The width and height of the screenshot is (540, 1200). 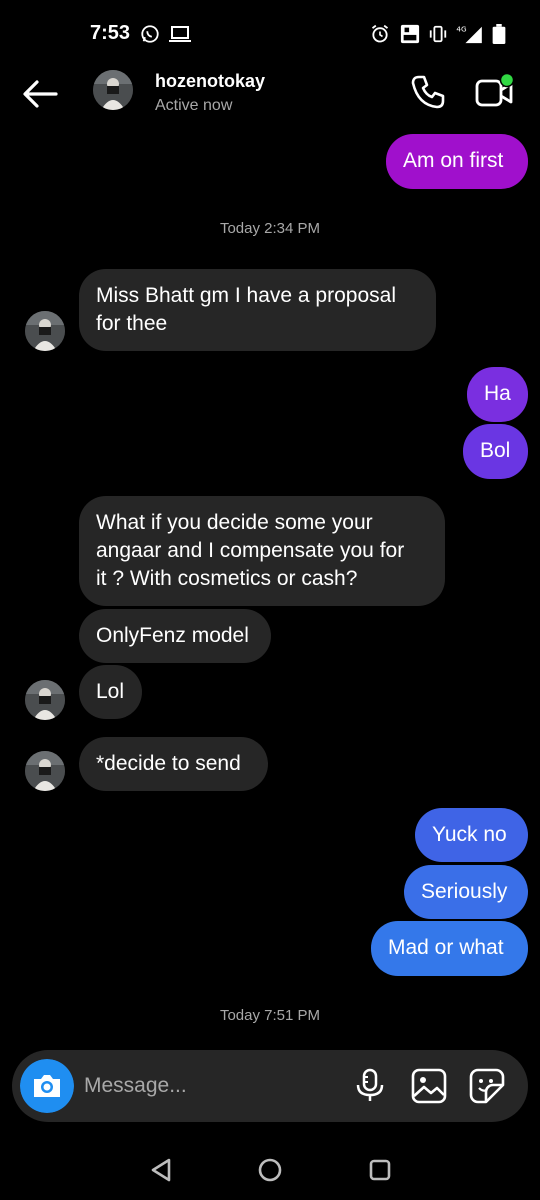 What do you see at coordinates (495, 451) in the screenshot?
I see `outgoing-message: Bol` at bounding box center [495, 451].